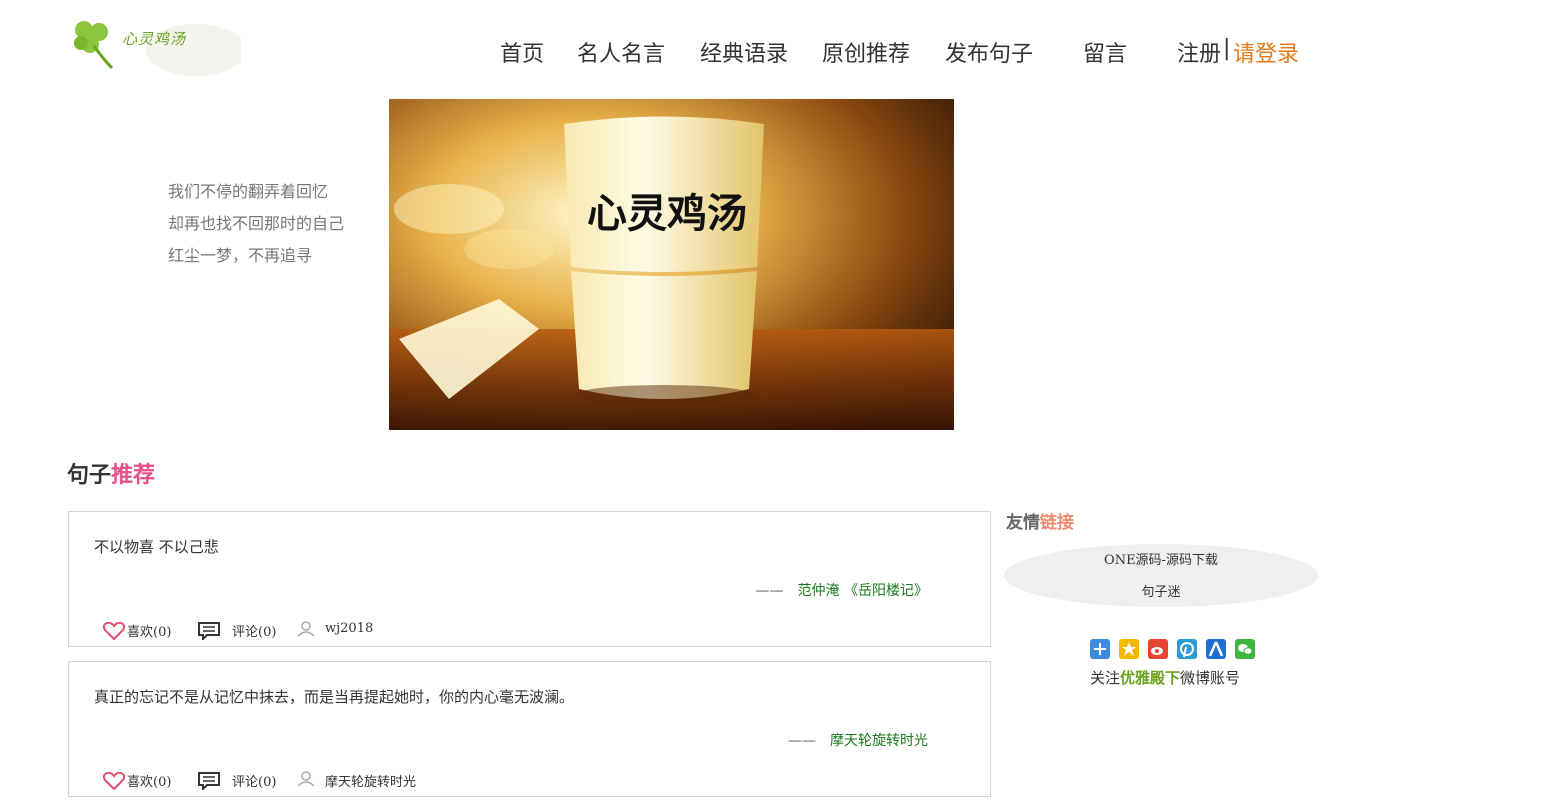 This screenshot has width=1541, height=809. I want to click on nav-item-classic-quotes: 经典语录, so click(744, 52).